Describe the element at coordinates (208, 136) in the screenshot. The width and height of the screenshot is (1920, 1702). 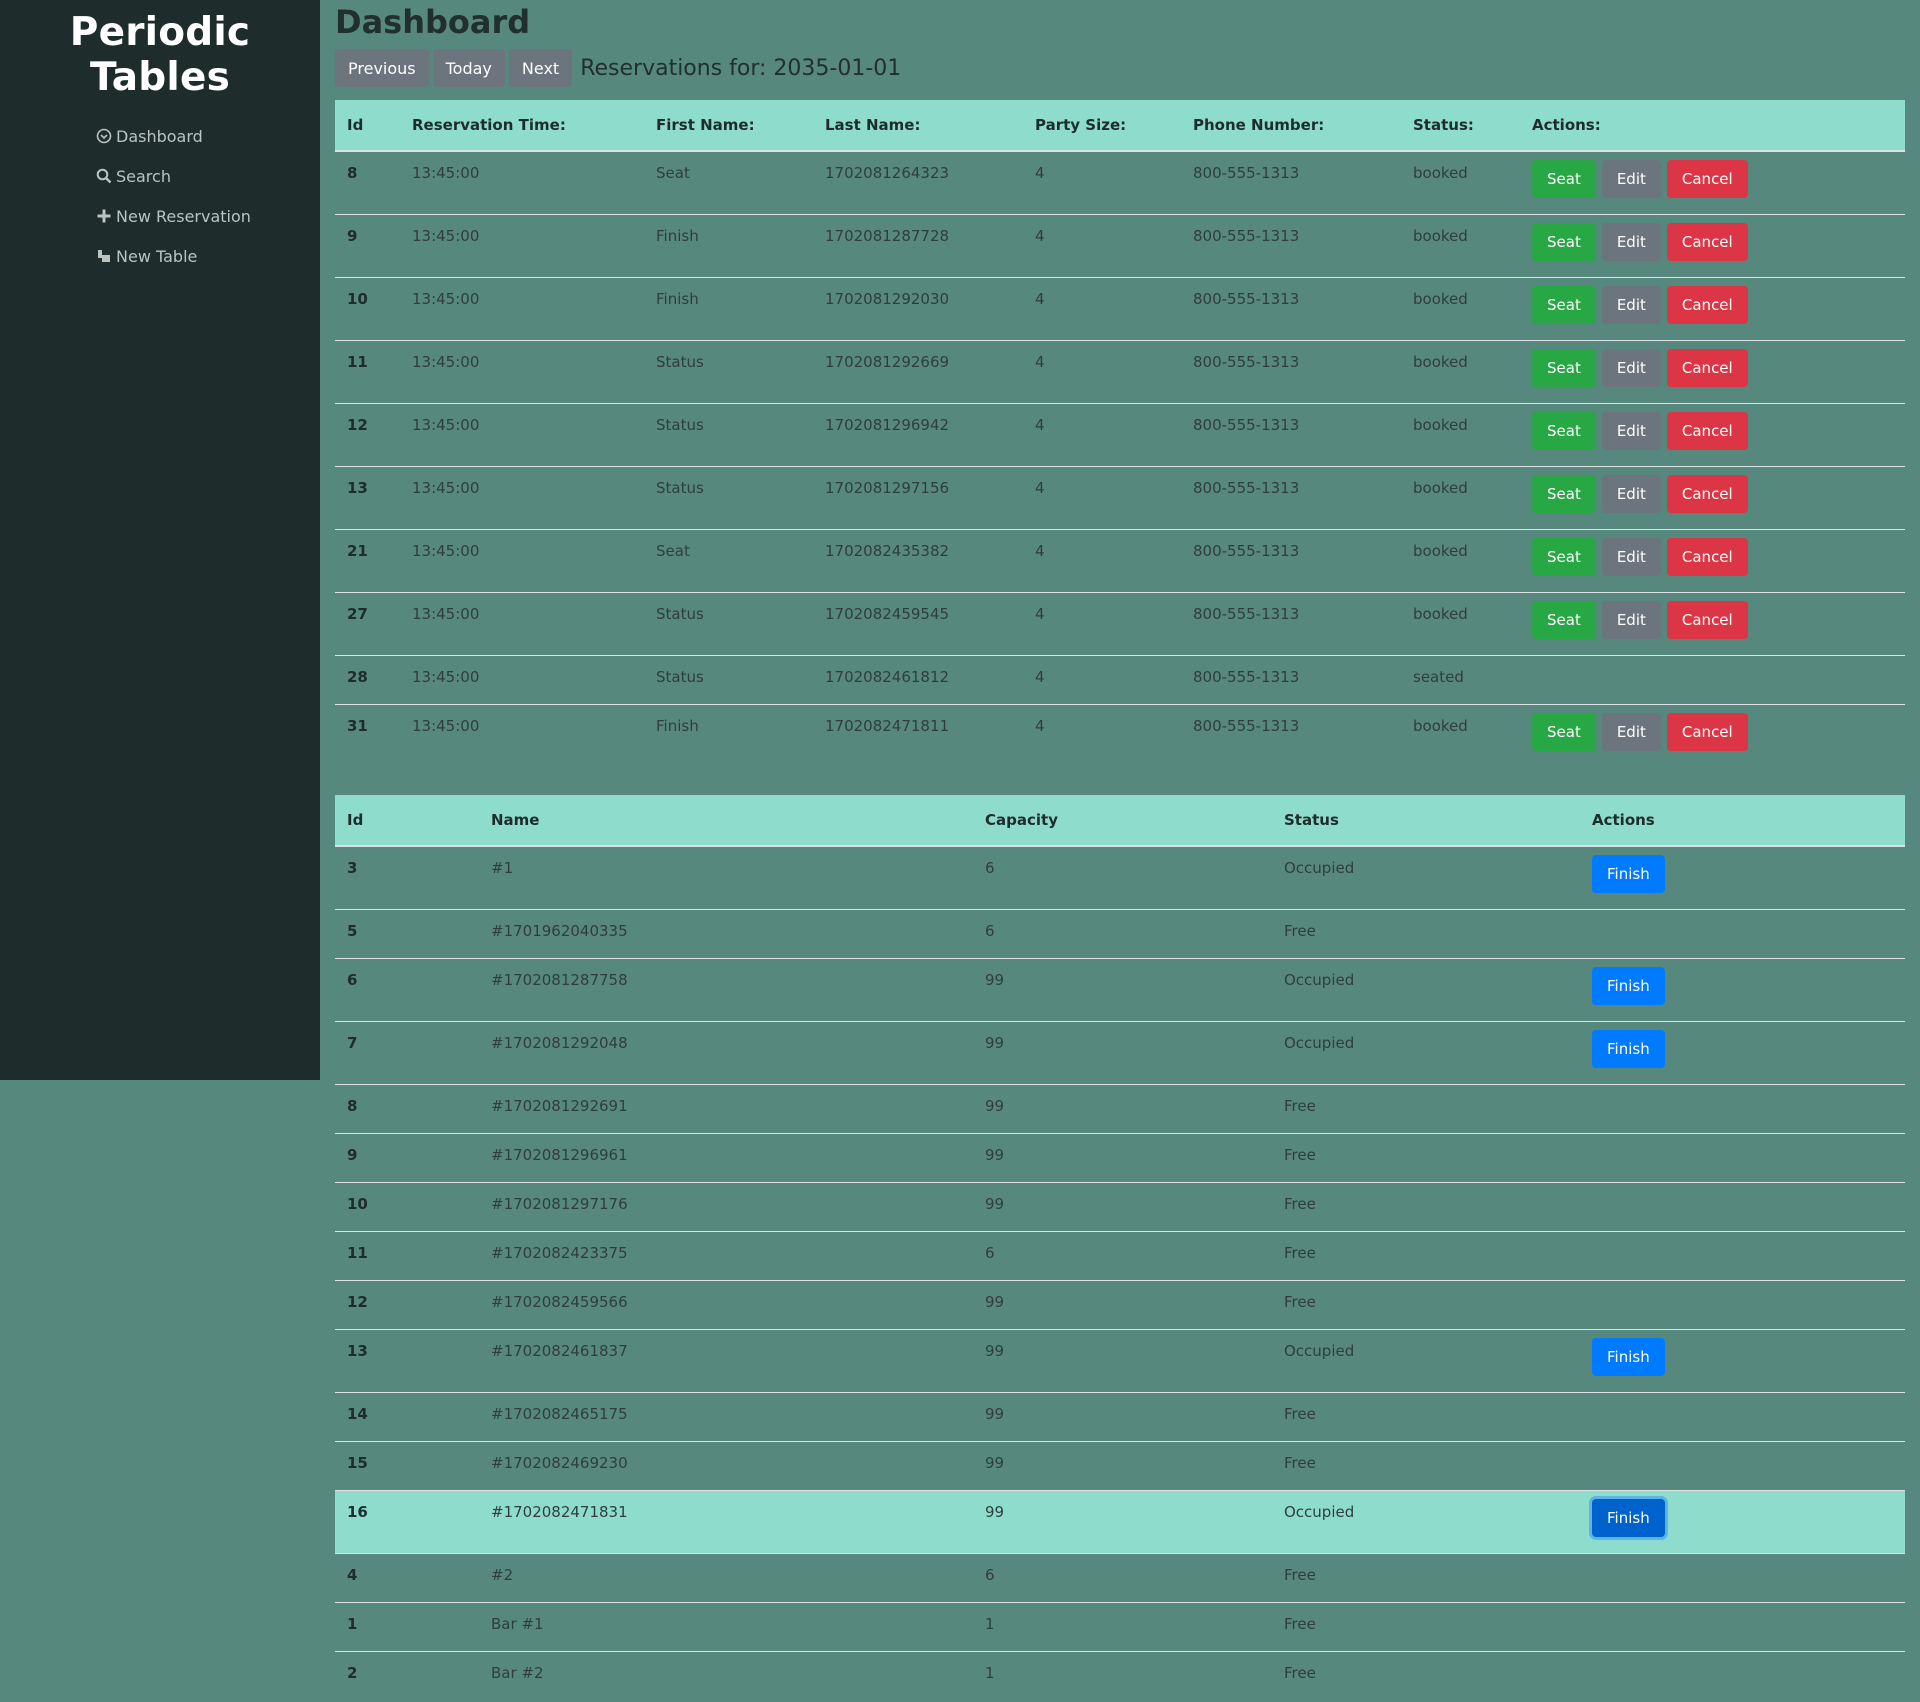
I see `sidebar-item-dashboard: Dashboard` at that location.